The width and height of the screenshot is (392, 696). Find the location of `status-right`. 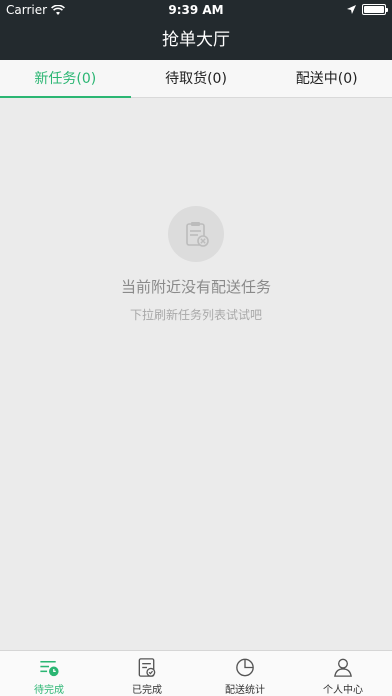

status-right is located at coordinates (367, 9).